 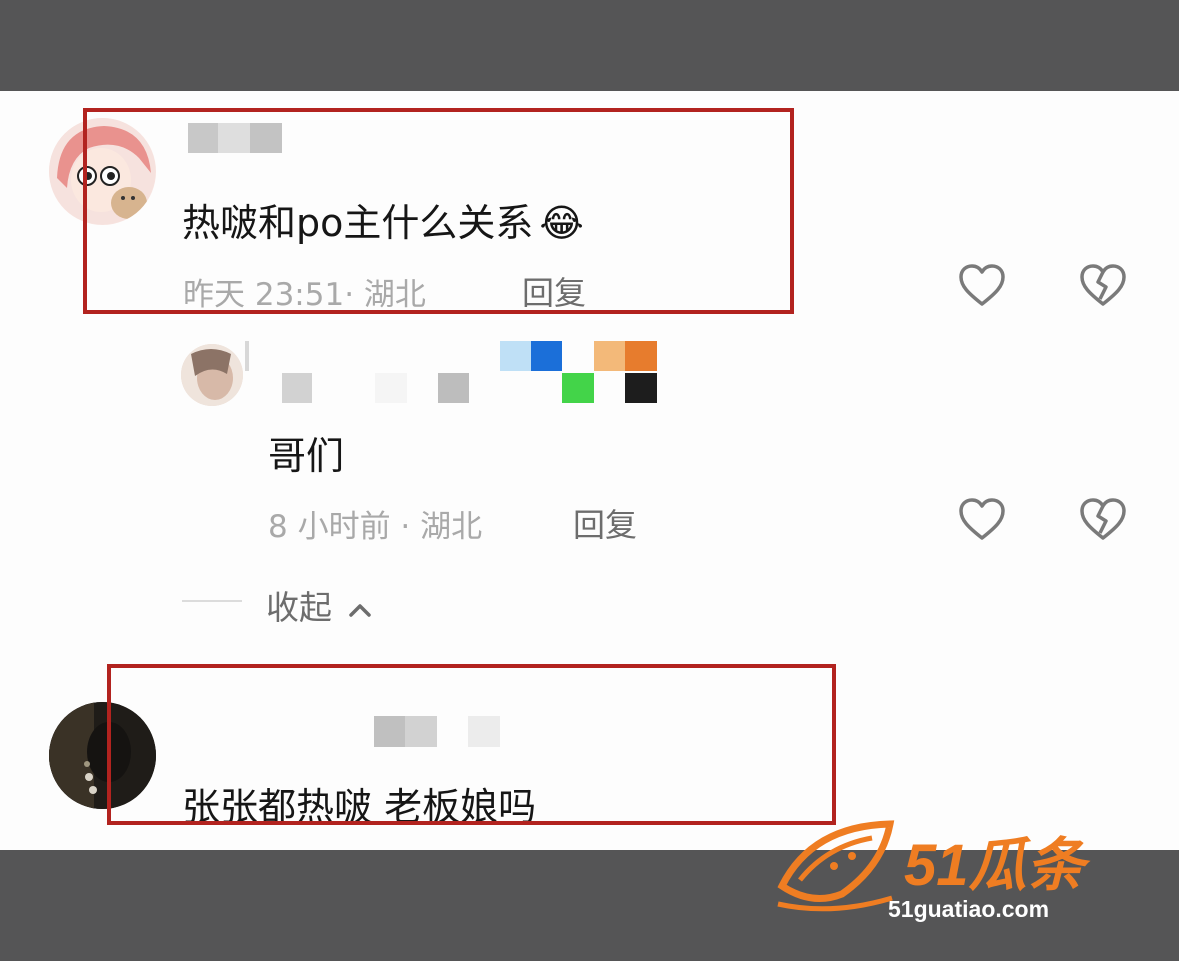 I want to click on chevron-up-icon, so click(x=359, y=610).